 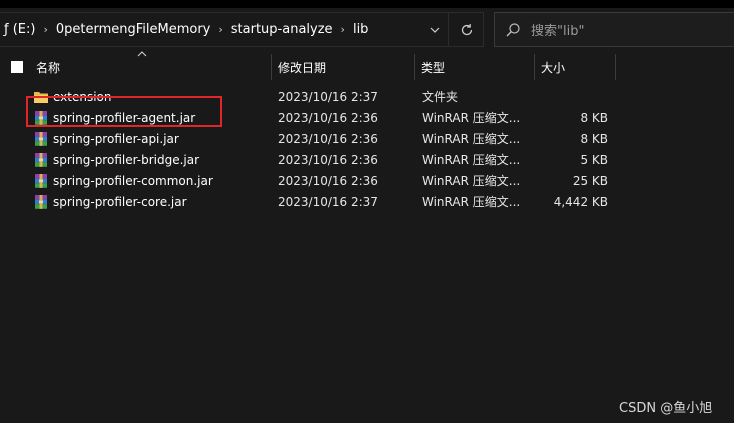 What do you see at coordinates (133, 29) in the screenshot?
I see `breadcrumb-folder: 0petermengFileMemory` at bounding box center [133, 29].